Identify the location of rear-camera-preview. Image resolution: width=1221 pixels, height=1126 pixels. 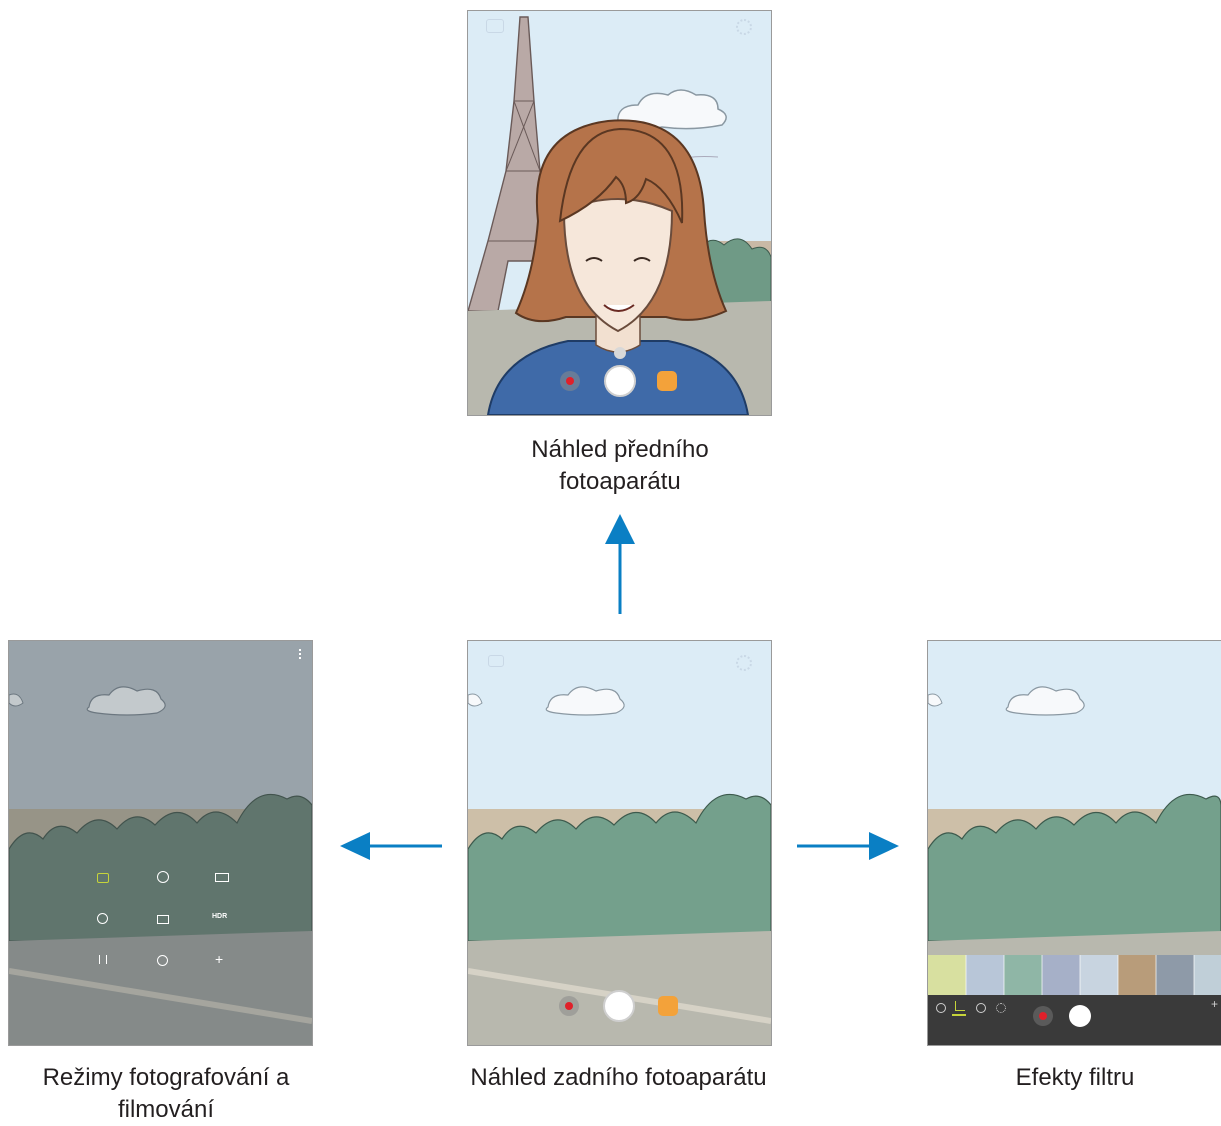
(619, 843).